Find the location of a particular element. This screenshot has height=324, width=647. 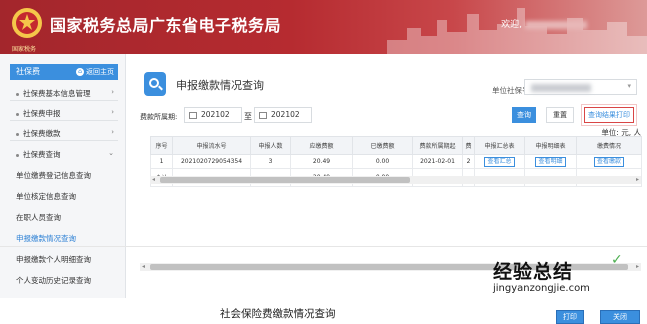

cell-extra: 2 is located at coordinates (468, 161).